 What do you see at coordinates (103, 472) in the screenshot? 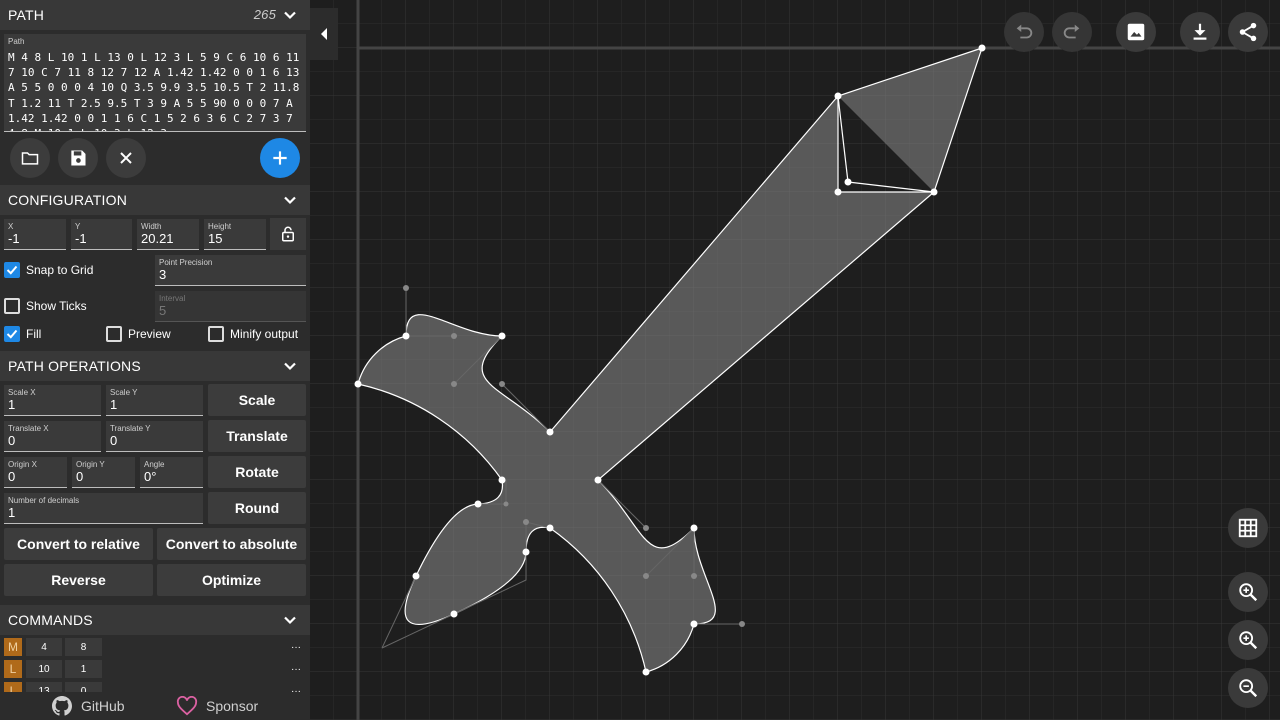
I see `origin-y-field: Origin Y 0` at bounding box center [103, 472].